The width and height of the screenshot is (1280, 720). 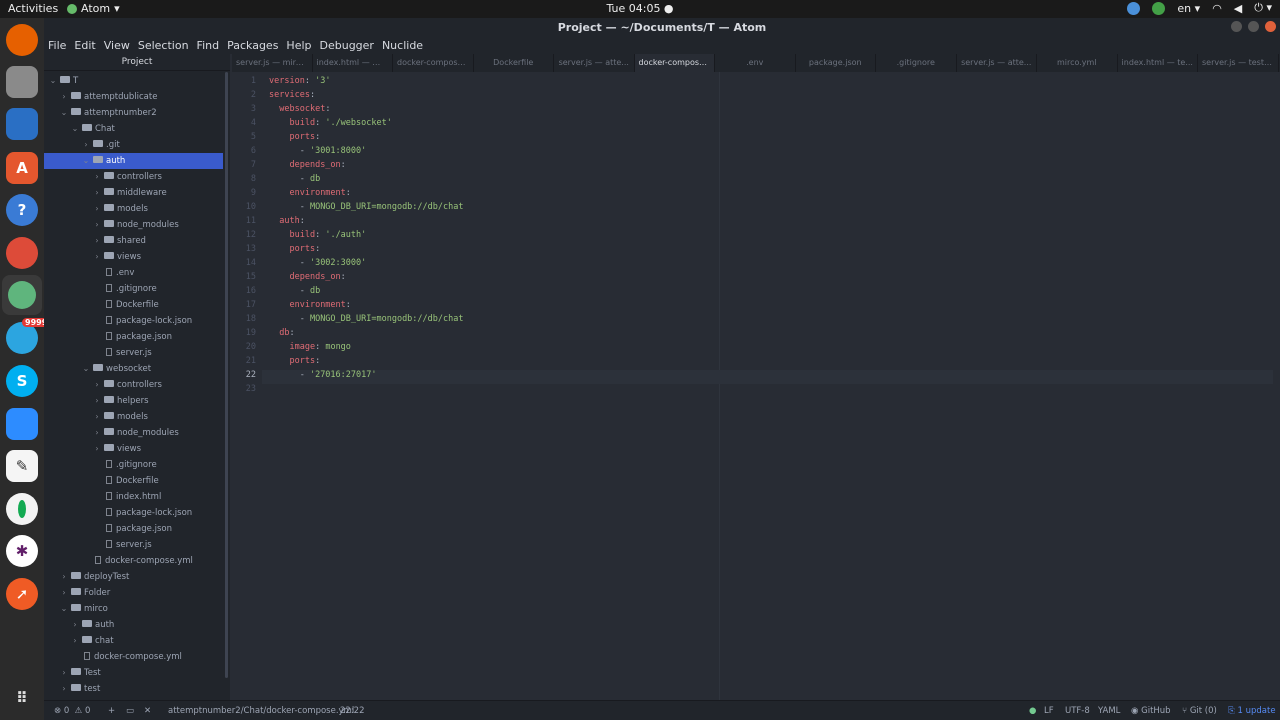 I want to click on files-icon, so click(x=22, y=82).